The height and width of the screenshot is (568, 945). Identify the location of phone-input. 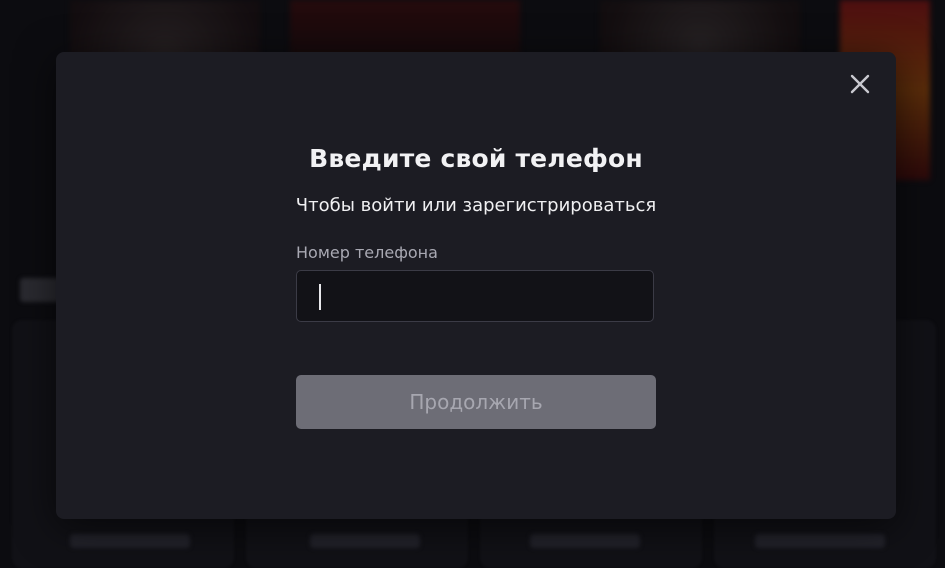
(475, 296).